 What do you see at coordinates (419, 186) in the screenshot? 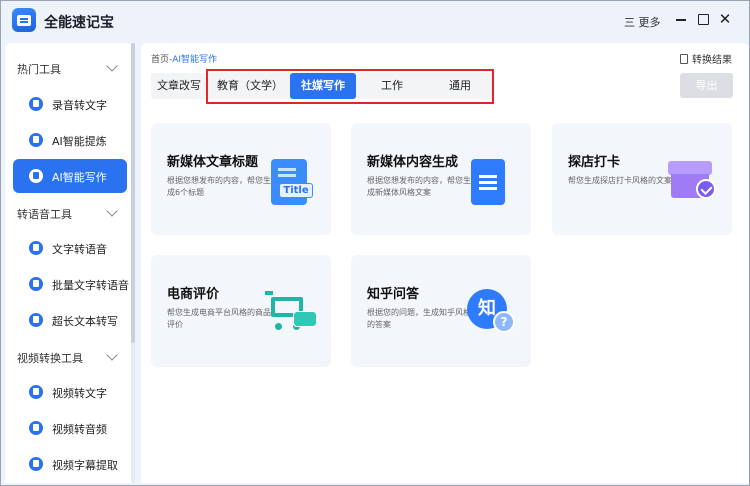
I see `card-description: 根据您想发布的内容，帮您生成新媒体风格文案` at bounding box center [419, 186].